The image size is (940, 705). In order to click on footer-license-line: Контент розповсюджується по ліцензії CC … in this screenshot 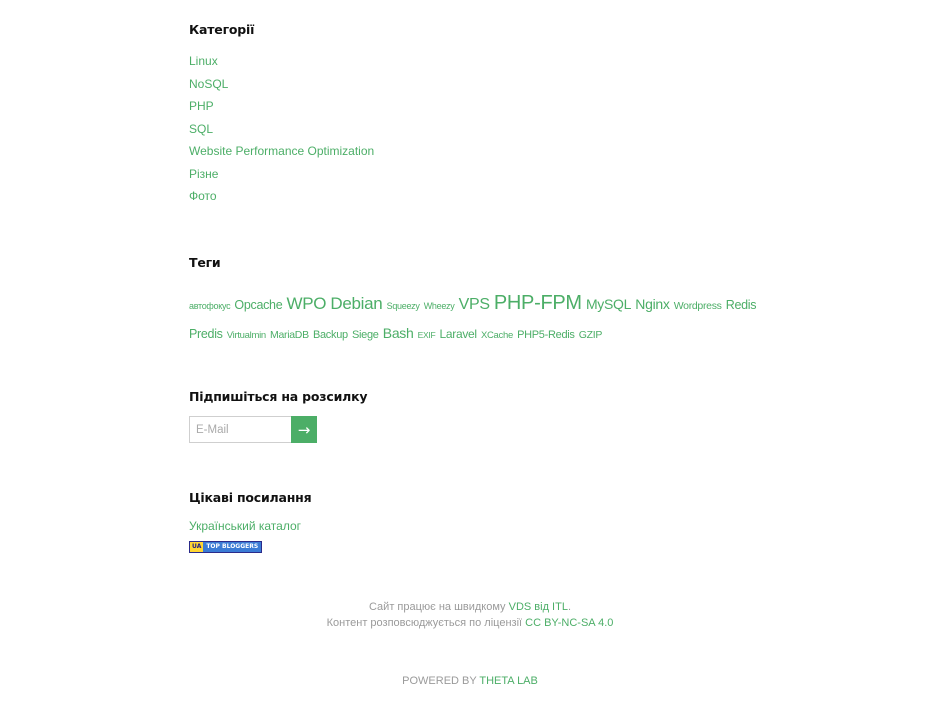, I will do `click(470, 623)`.